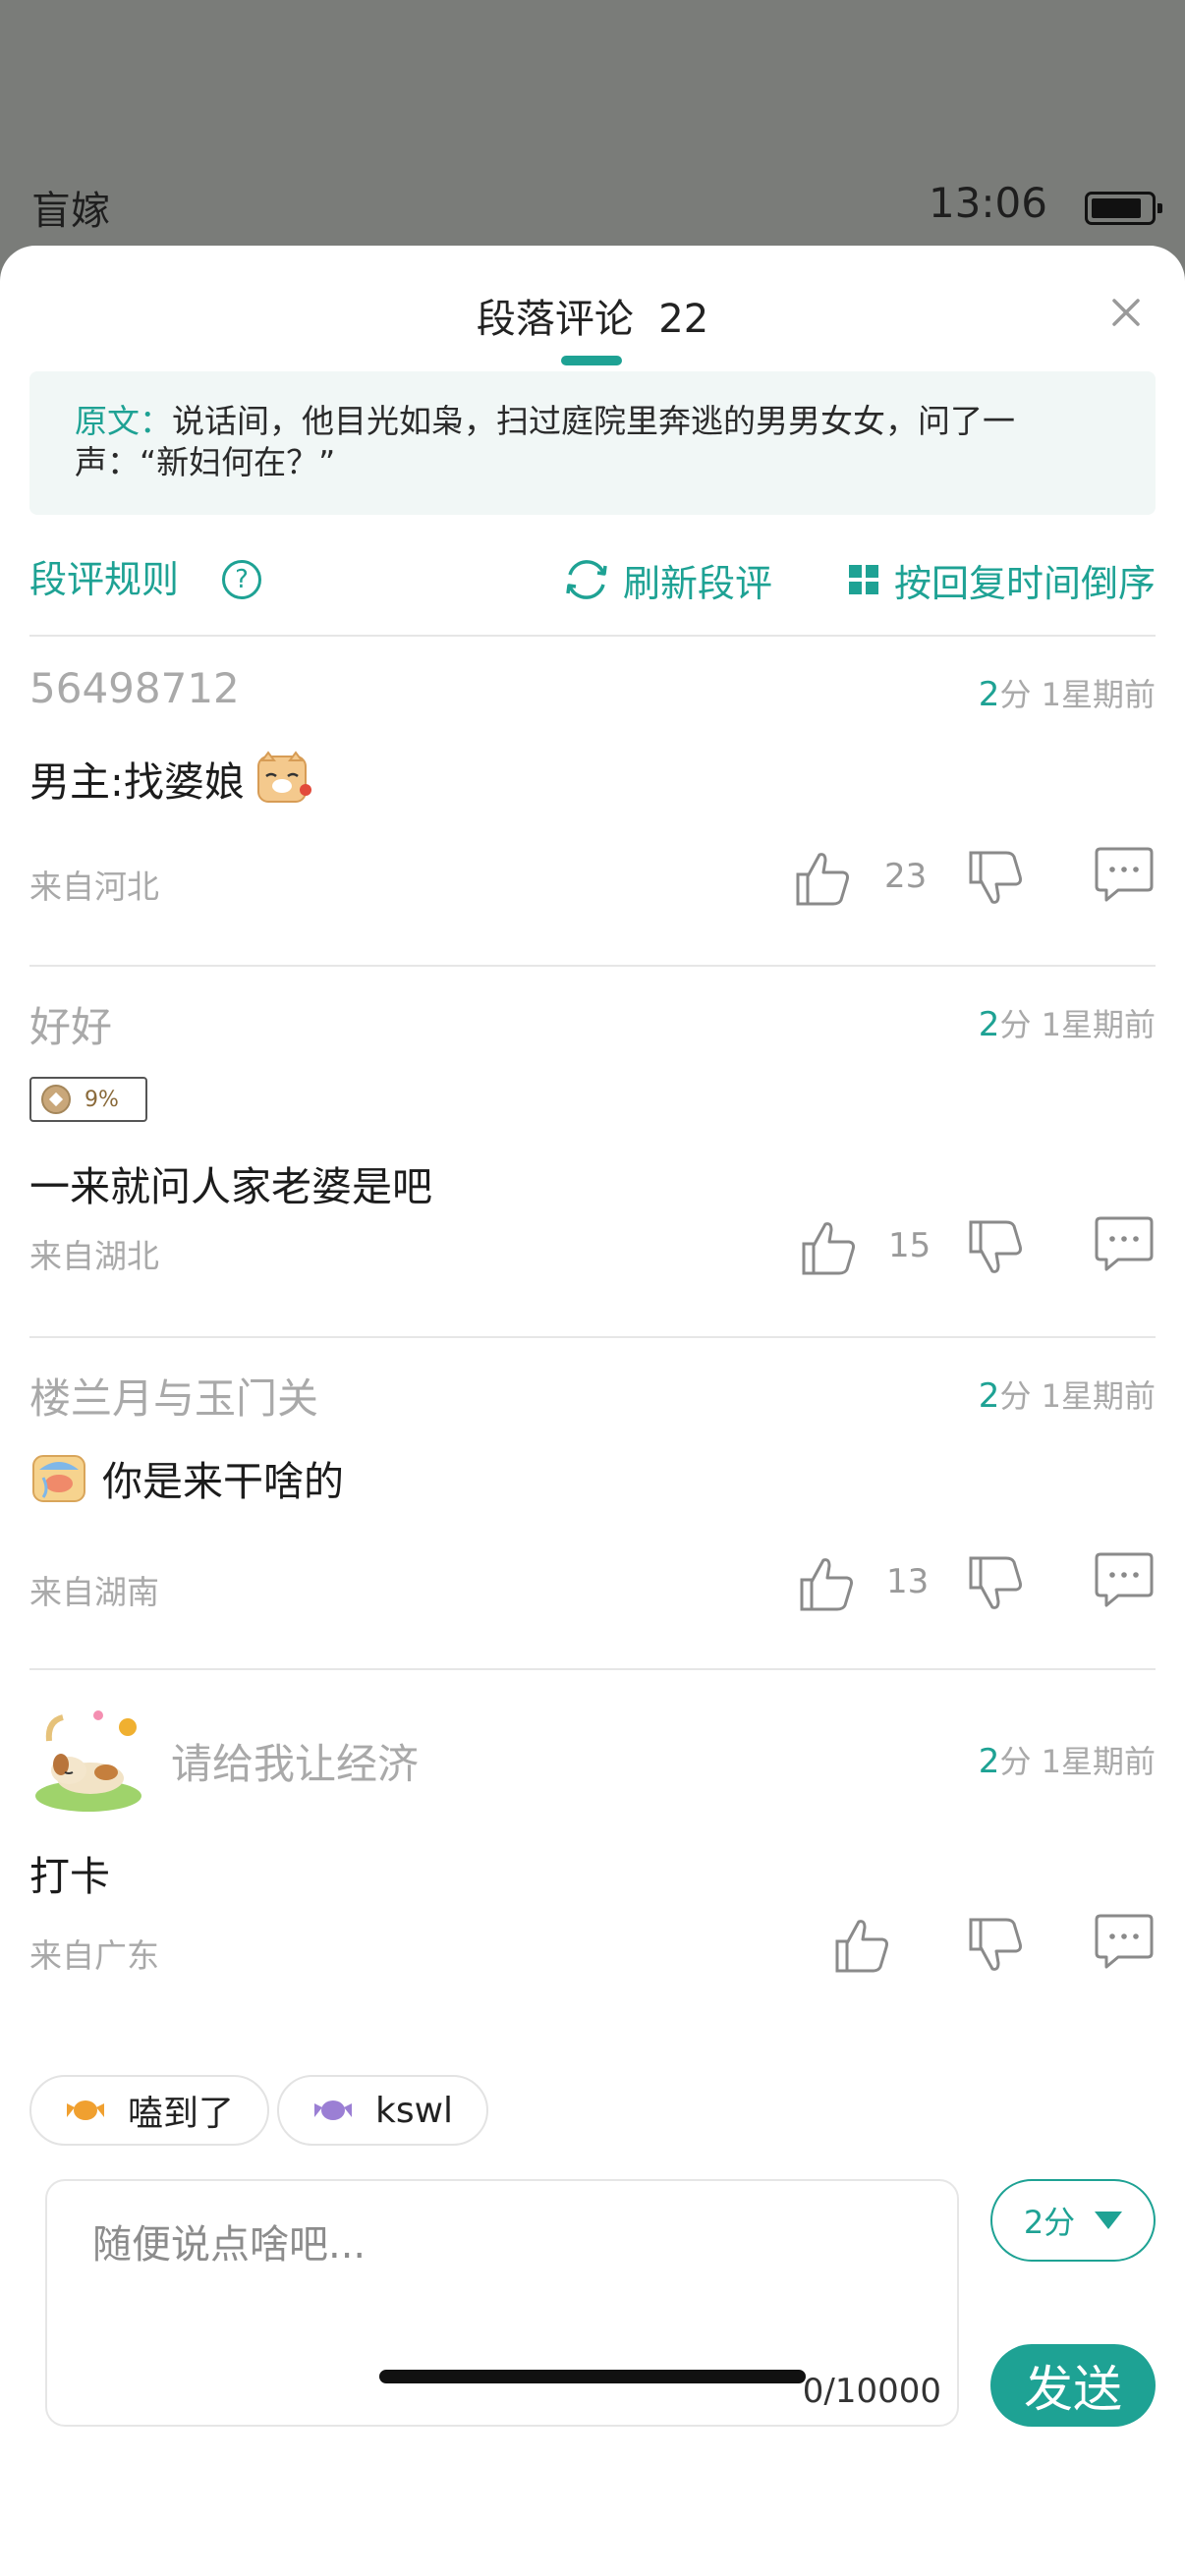 The height and width of the screenshot is (2576, 1185). I want to click on sleeping-dog-avatar, so click(88, 1761).